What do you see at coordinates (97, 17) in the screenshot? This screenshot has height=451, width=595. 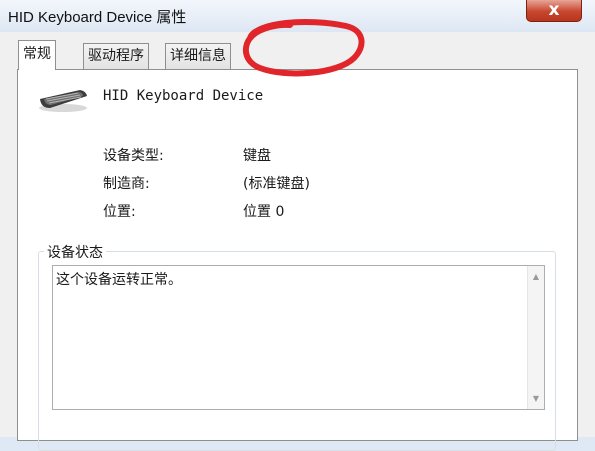 I see `window-title: HID Keyboard Device 属性` at bounding box center [97, 17].